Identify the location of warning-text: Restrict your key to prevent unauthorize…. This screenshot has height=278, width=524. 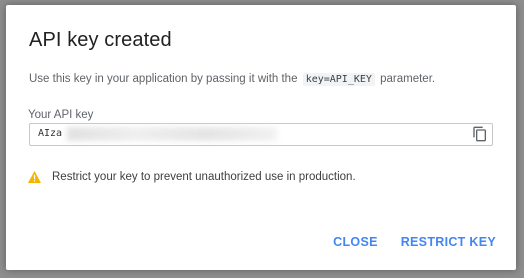
(204, 177).